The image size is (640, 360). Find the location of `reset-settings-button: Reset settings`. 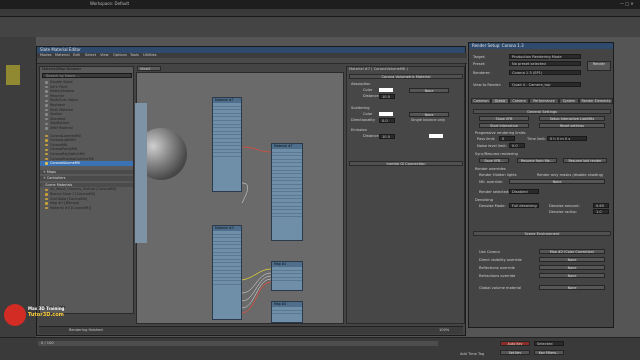

reset-settings-button: Reset settings is located at coordinates (572, 125).